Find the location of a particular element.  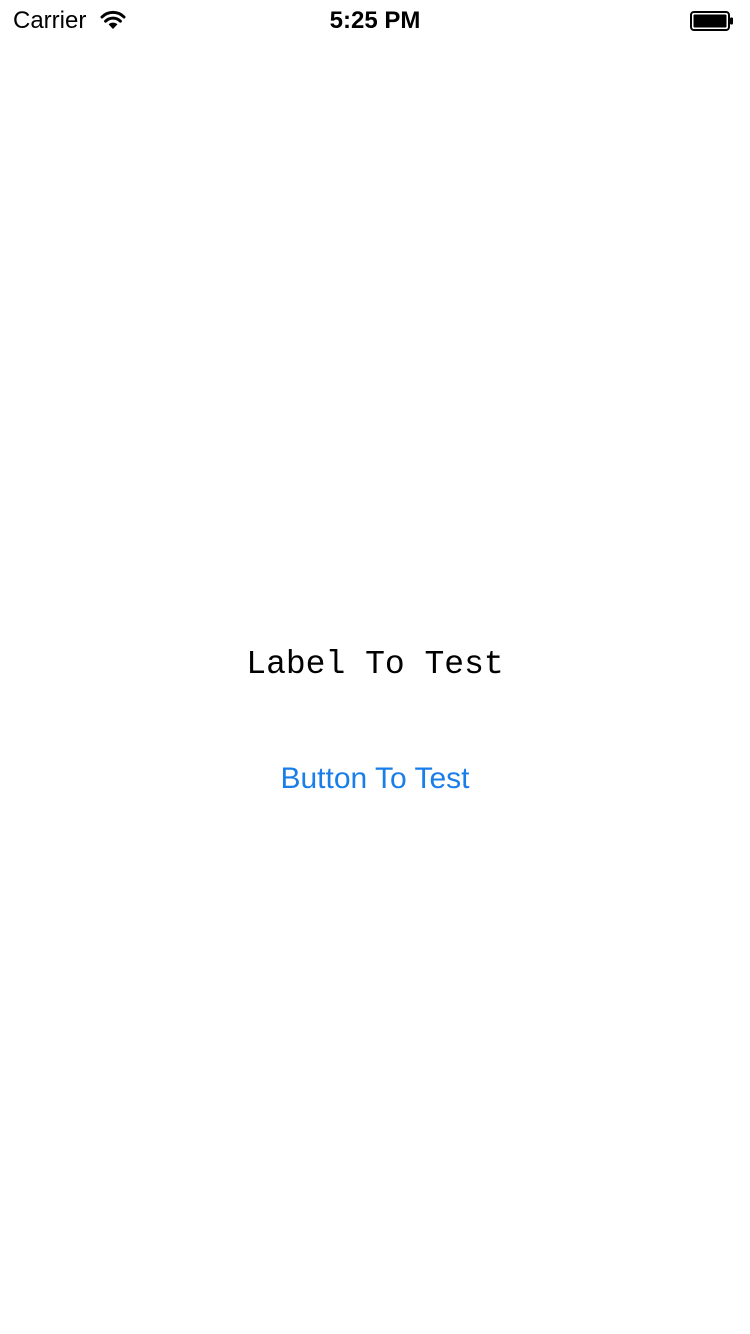

battery-icon is located at coordinates (711, 21).